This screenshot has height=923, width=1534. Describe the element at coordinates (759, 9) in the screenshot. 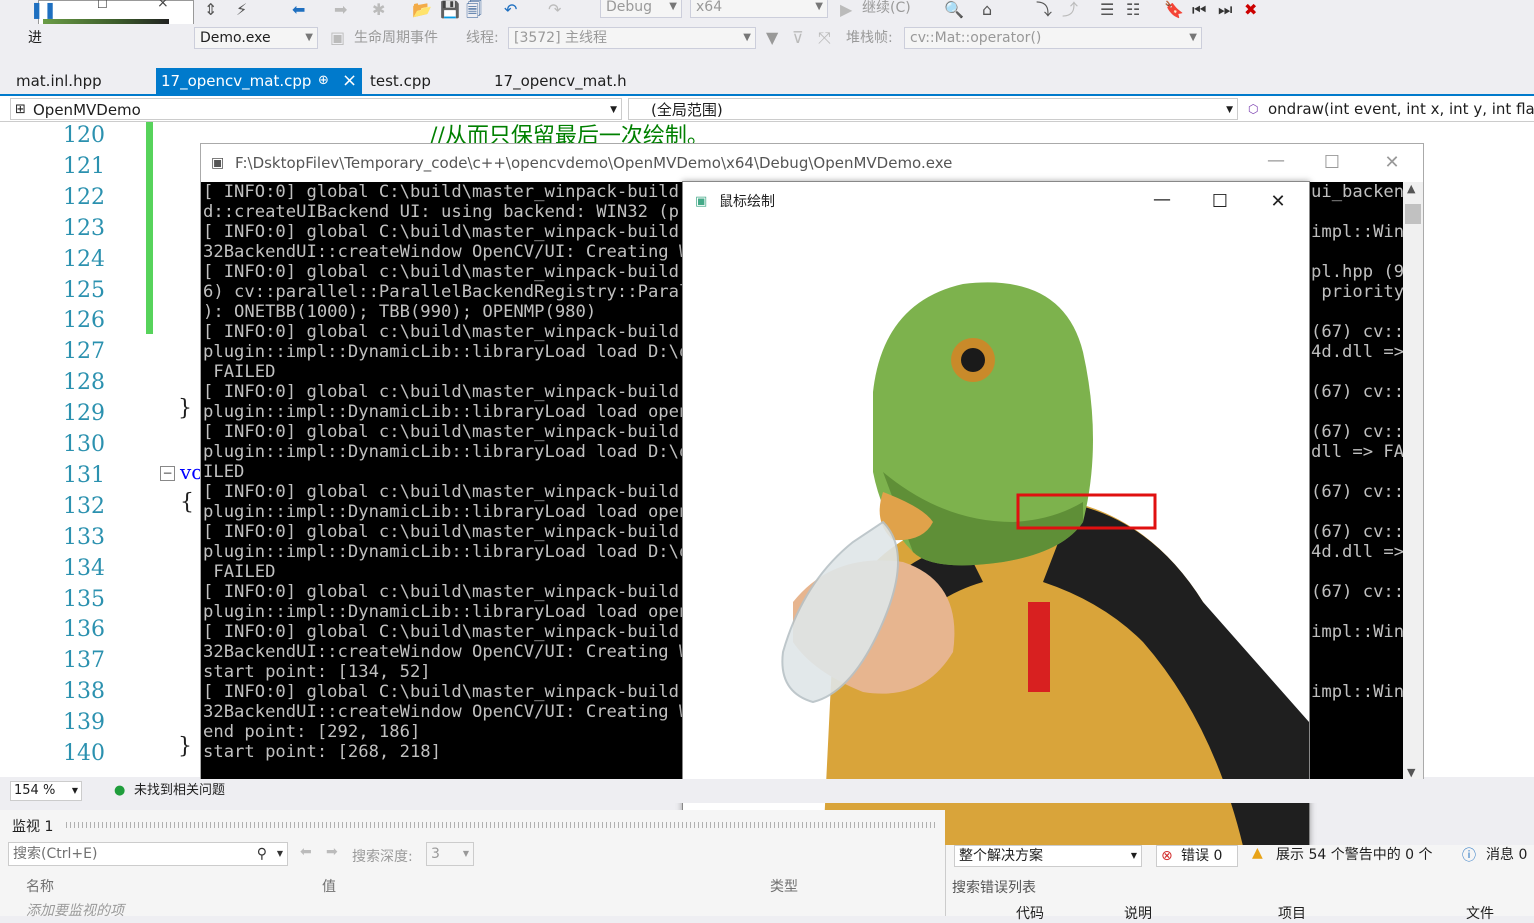

I see `platform-dropdown: x64 ▼` at that location.